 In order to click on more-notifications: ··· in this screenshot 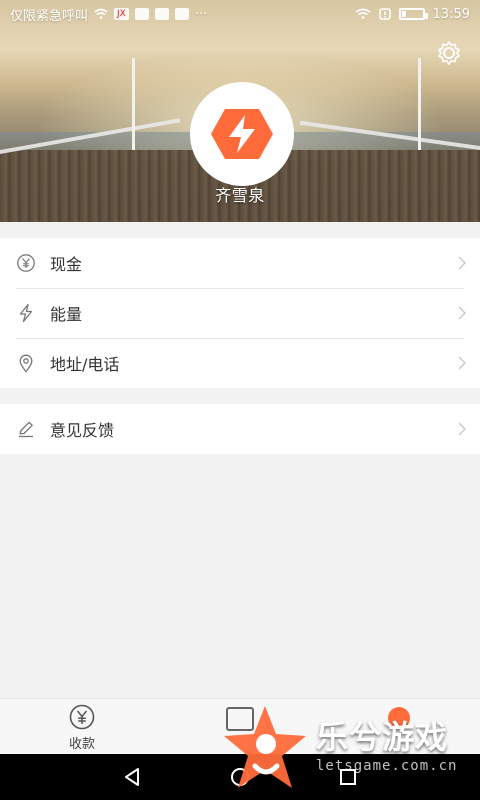, I will do `click(201, 14)`.